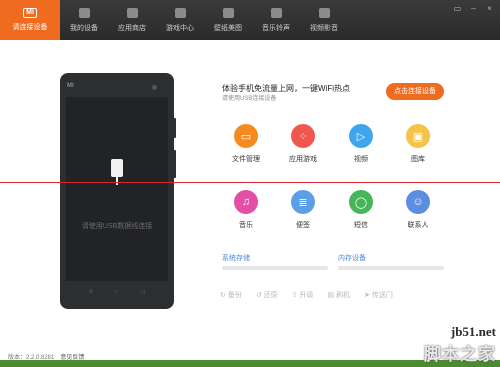  Describe the element at coordinates (367, 295) in the screenshot. I see `send-icon: ➤` at that location.